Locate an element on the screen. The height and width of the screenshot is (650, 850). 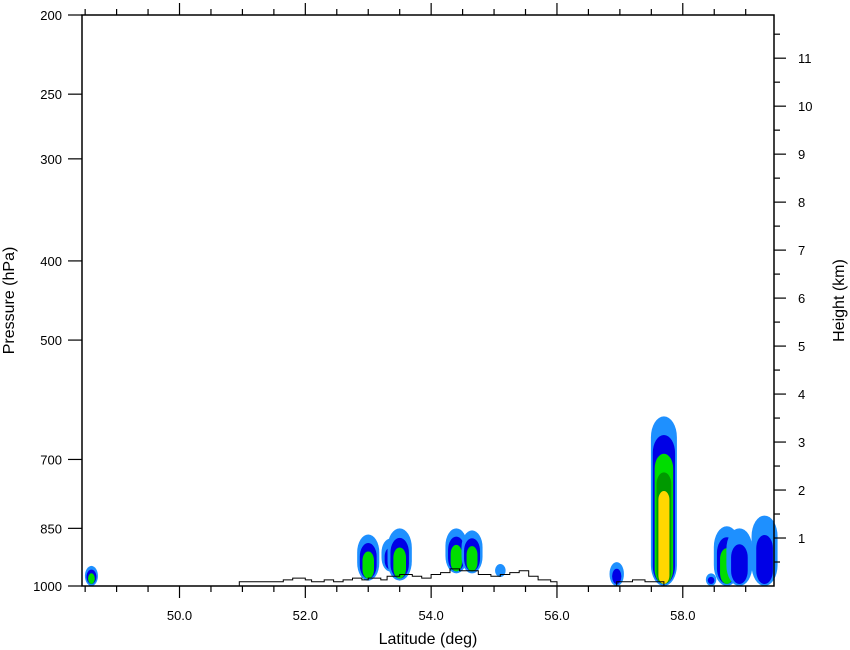
y-tick-label: 250 is located at coordinates (51, 94).